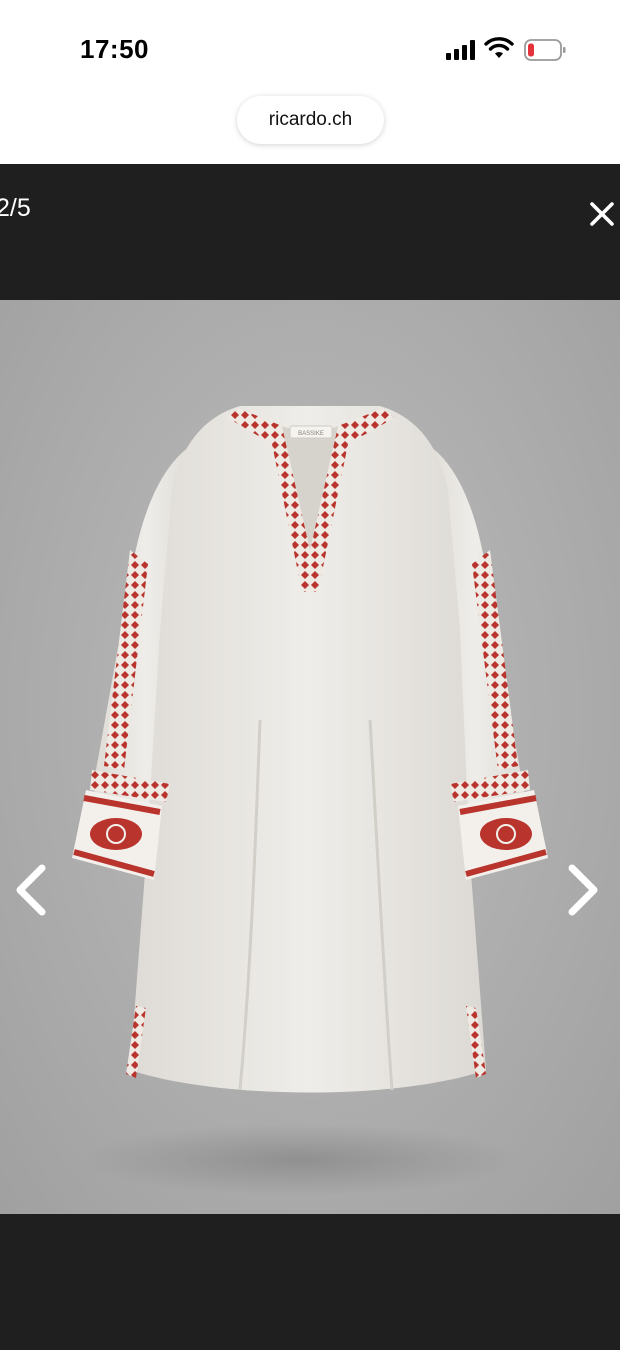 The width and height of the screenshot is (620, 1350). Describe the element at coordinates (114, 49) in the screenshot. I see `status-time: 17:50` at that location.